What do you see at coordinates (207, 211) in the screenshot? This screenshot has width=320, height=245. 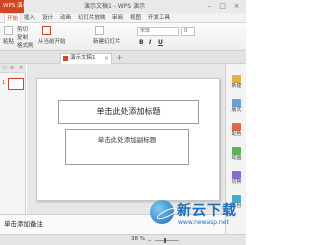 I see `watermark-name: 新云下载` at bounding box center [207, 211].